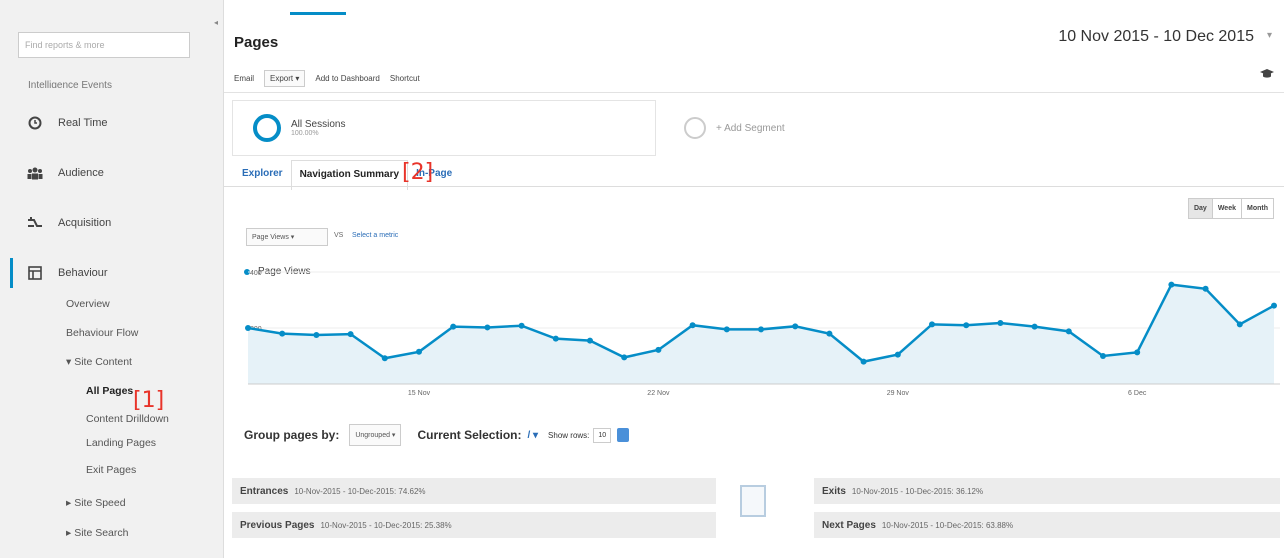 This screenshot has width=1284, height=558. I want to click on grain-day-button: Day, so click(1200, 208).